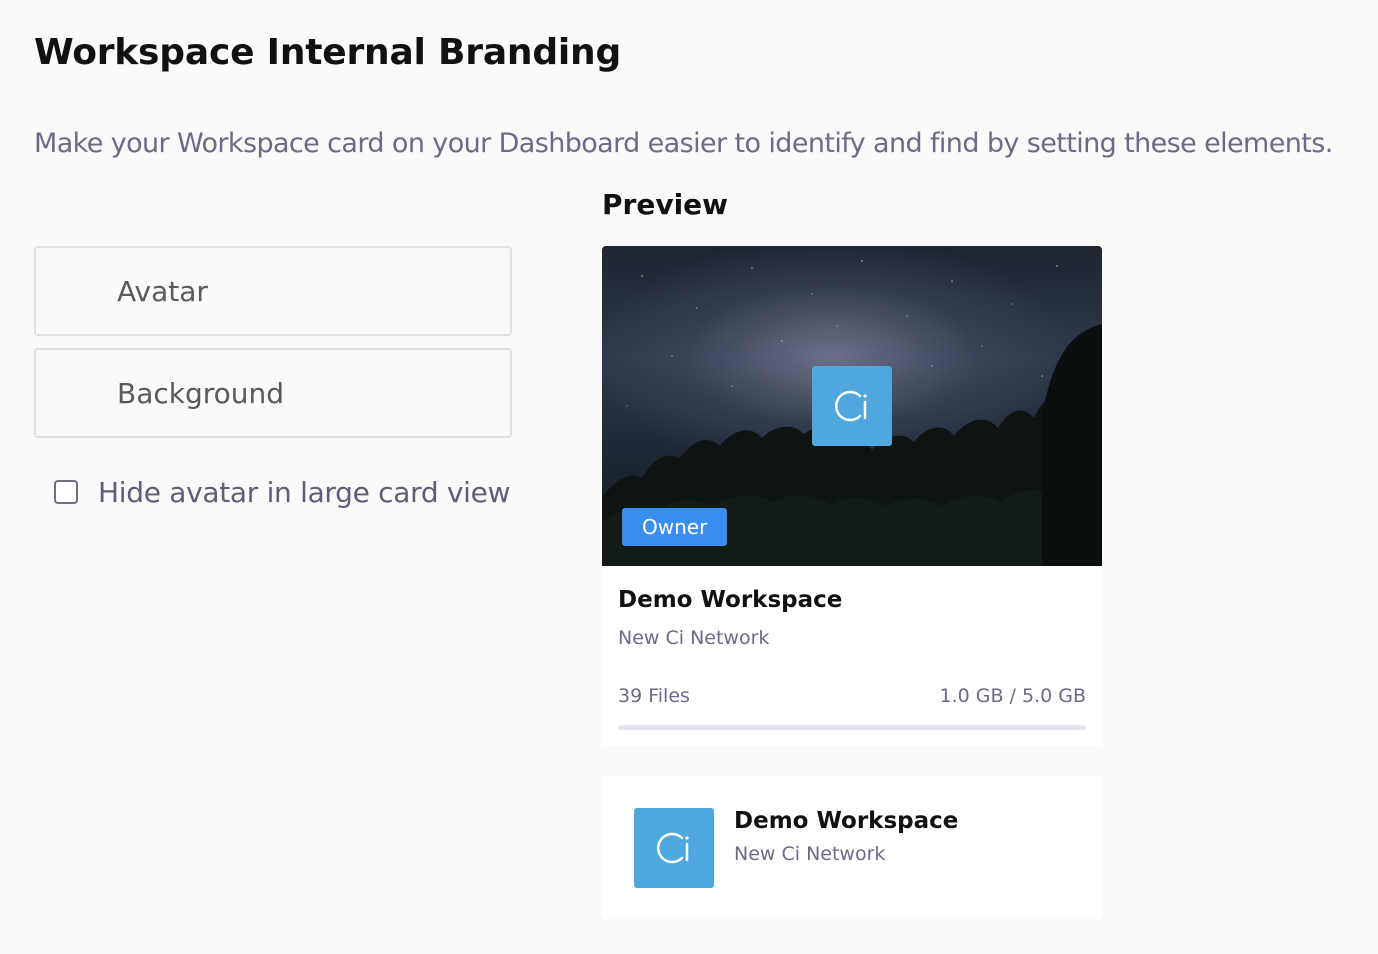 The height and width of the screenshot is (954, 1378). What do you see at coordinates (273, 291) in the screenshot?
I see `avatar-upload-button: Avatar` at bounding box center [273, 291].